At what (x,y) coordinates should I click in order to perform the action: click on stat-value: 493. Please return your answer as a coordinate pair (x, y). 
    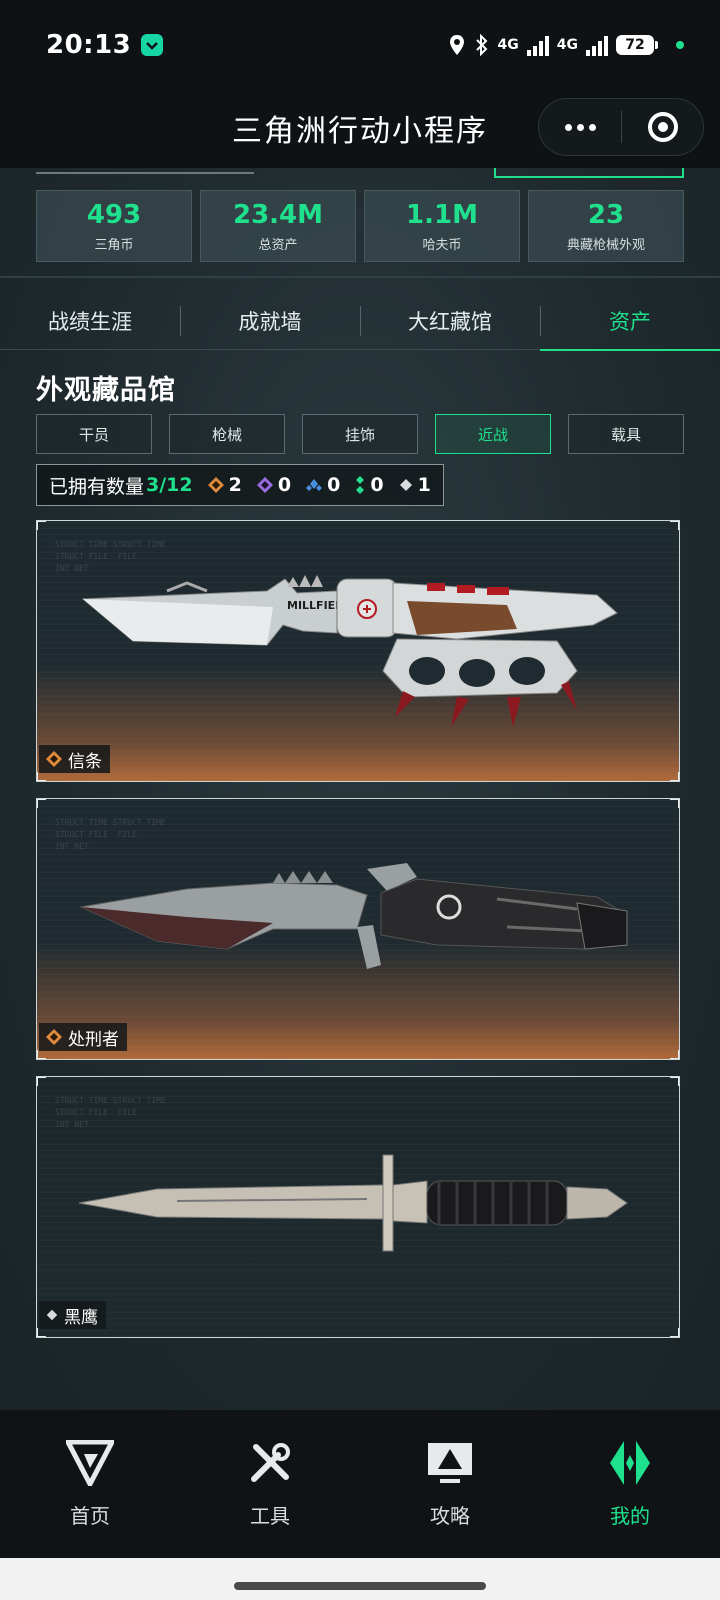
    Looking at the image, I should click on (114, 214).